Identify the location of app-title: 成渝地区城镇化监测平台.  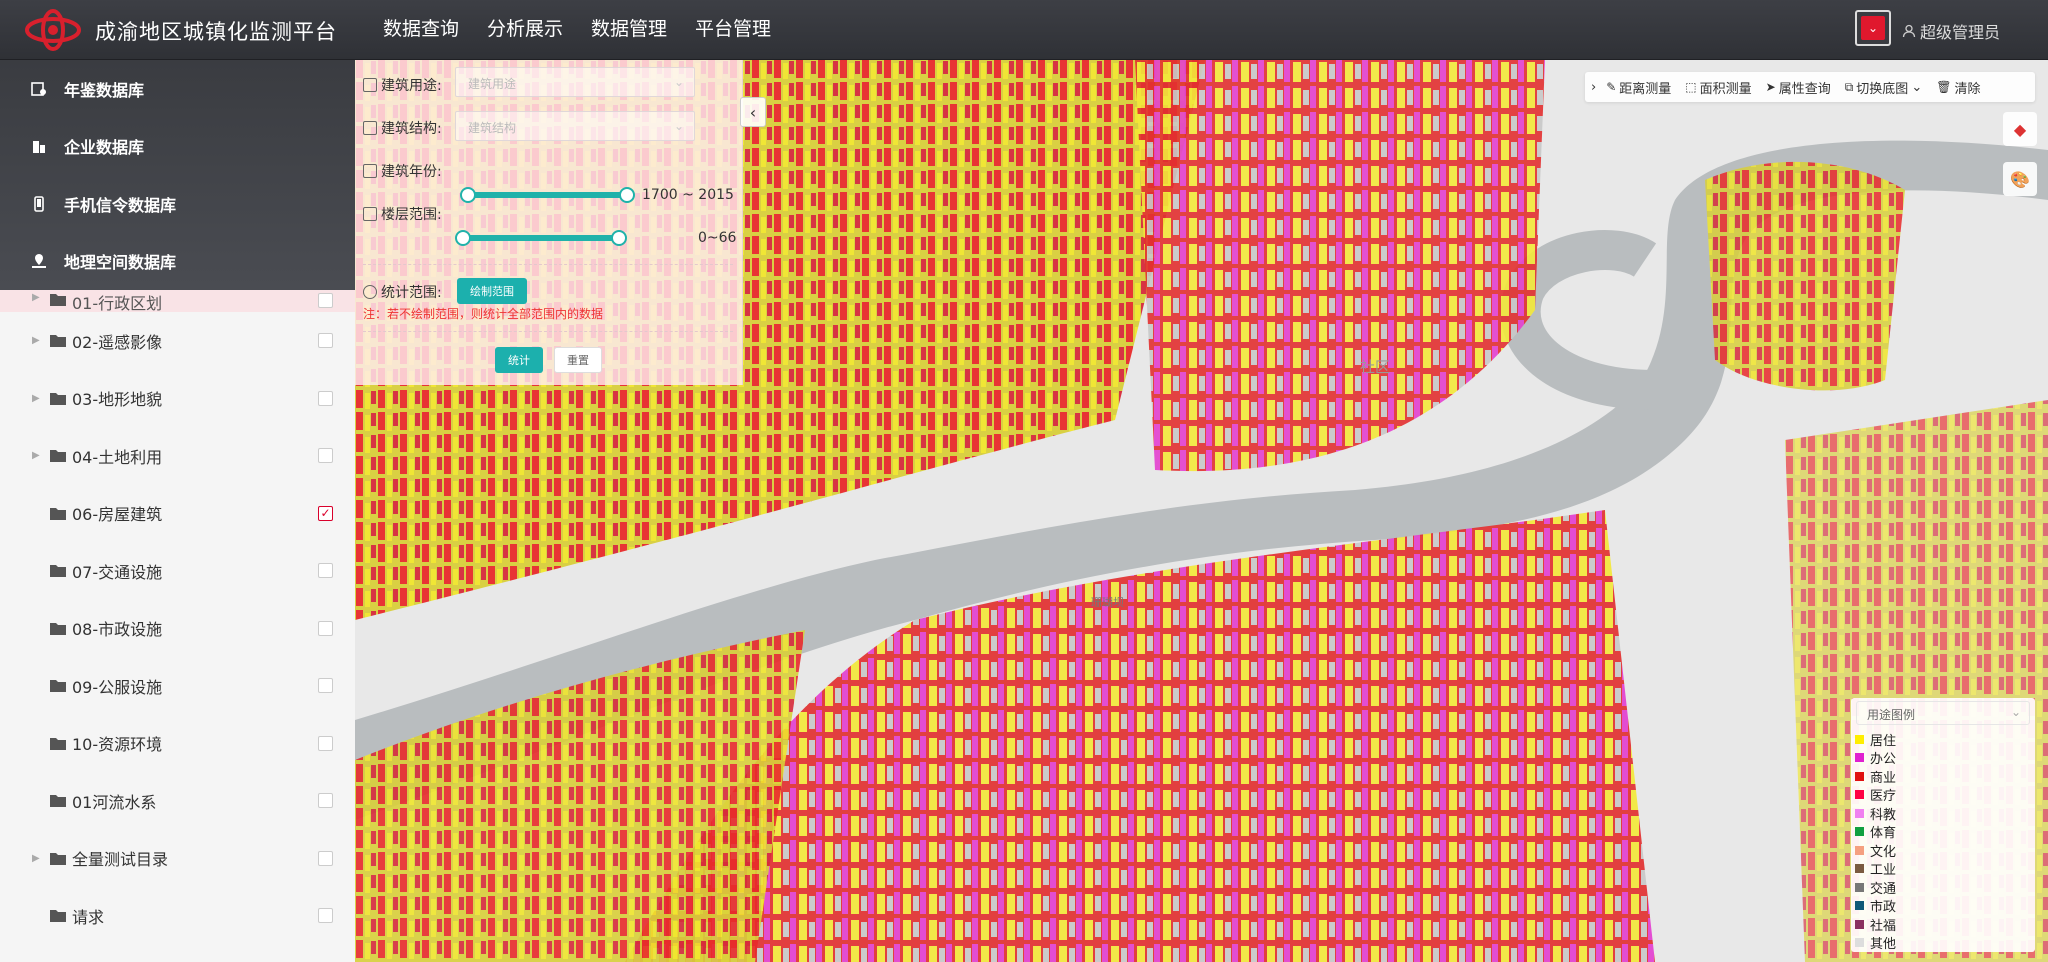
(216, 32).